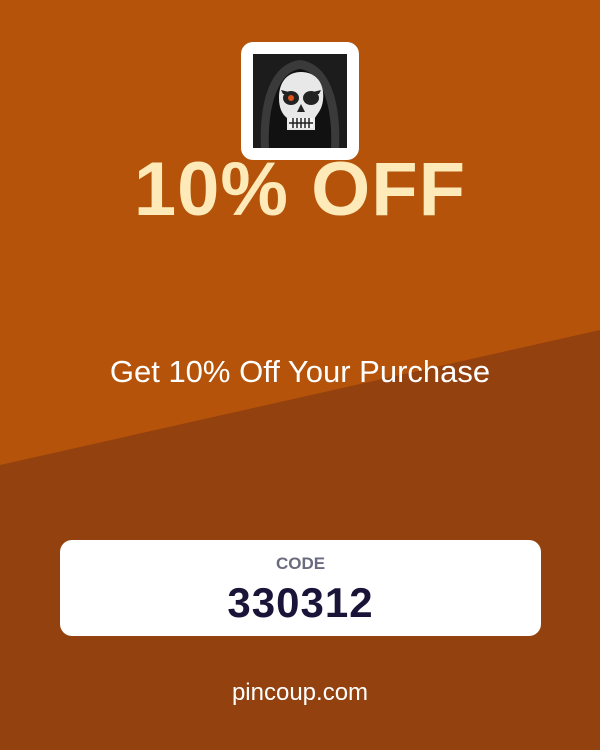 This screenshot has width=600, height=750. I want to click on discount-headline: 10% OFF, so click(300, 189).